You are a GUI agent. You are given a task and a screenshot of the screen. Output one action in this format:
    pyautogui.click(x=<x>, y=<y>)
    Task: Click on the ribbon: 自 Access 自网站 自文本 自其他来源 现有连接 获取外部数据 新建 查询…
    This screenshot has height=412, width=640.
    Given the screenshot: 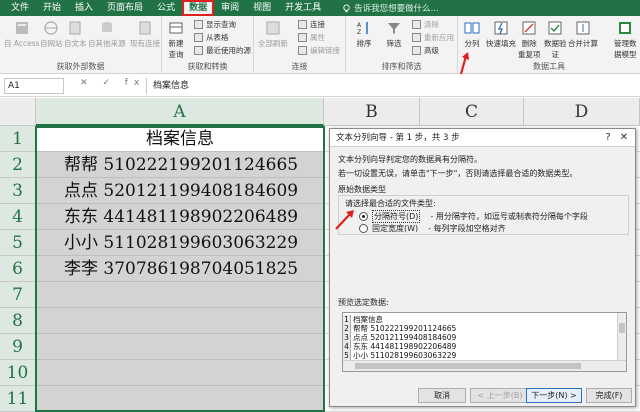 What is the action you would take?
    pyautogui.click(x=320, y=45)
    